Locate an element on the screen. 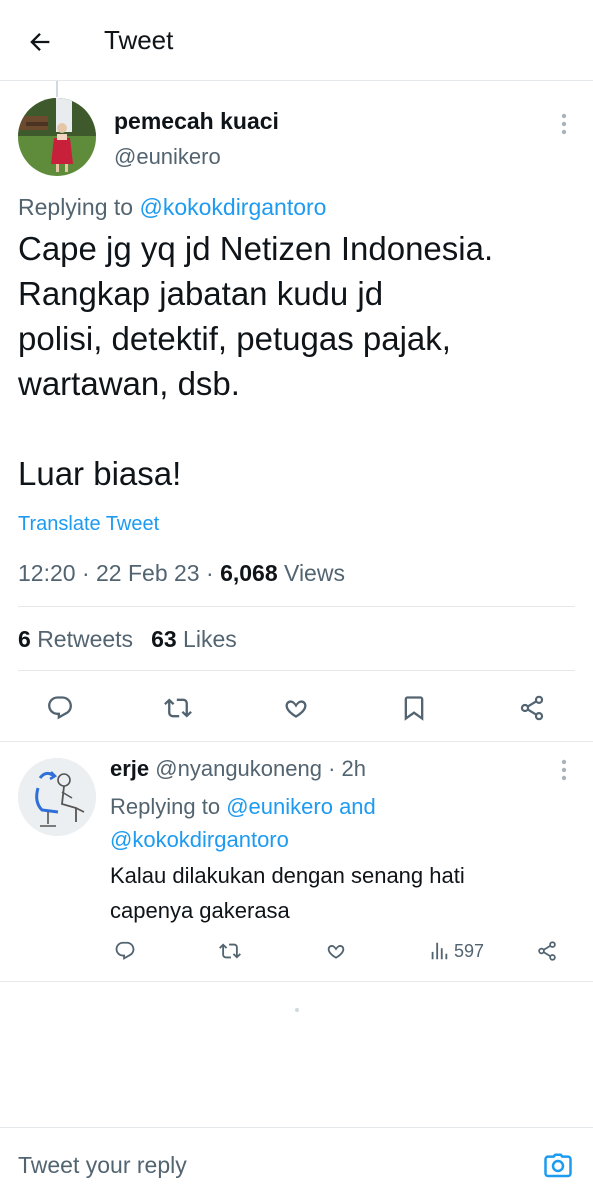  thread-connector is located at coordinates (57, 89).